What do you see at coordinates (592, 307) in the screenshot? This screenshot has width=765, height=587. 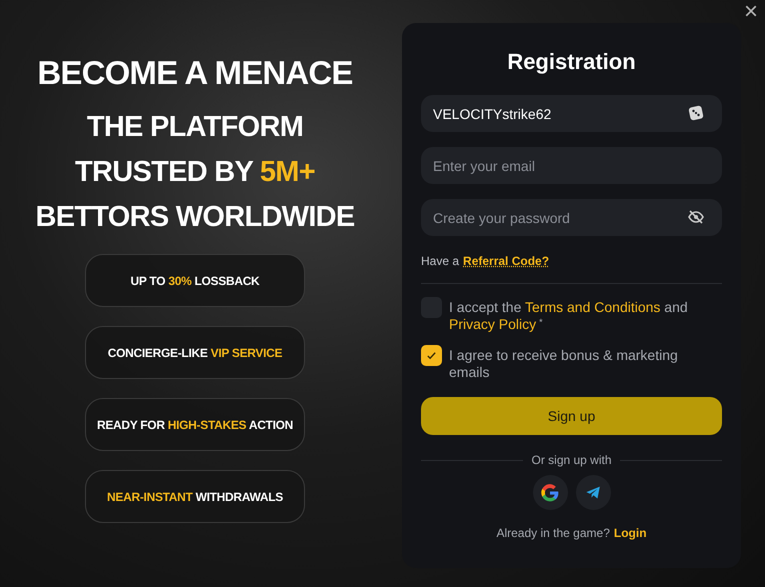 I see `consent-link: Terms and Conditions` at bounding box center [592, 307].